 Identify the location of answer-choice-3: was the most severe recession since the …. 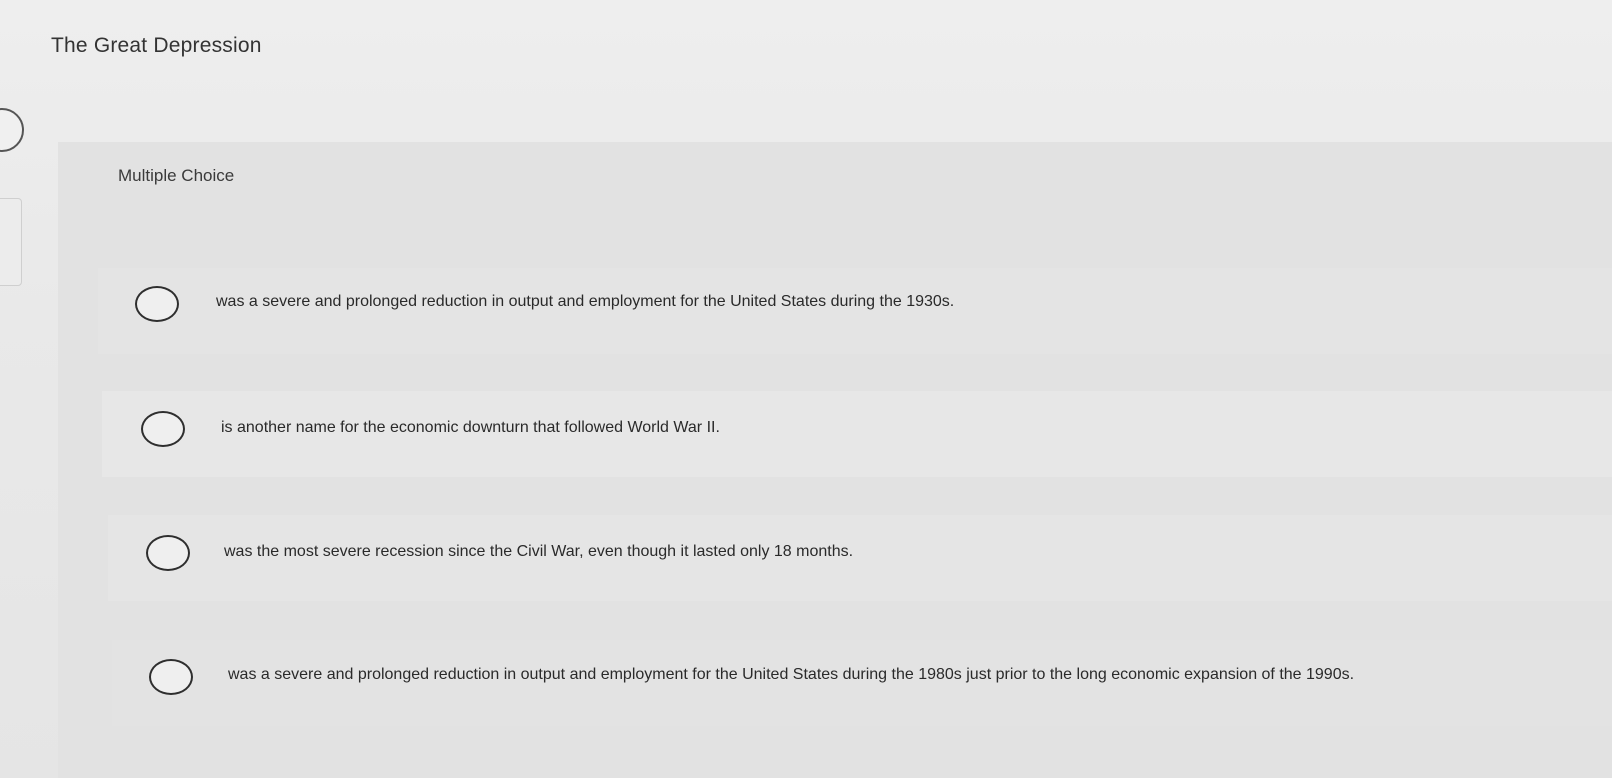
(860, 558).